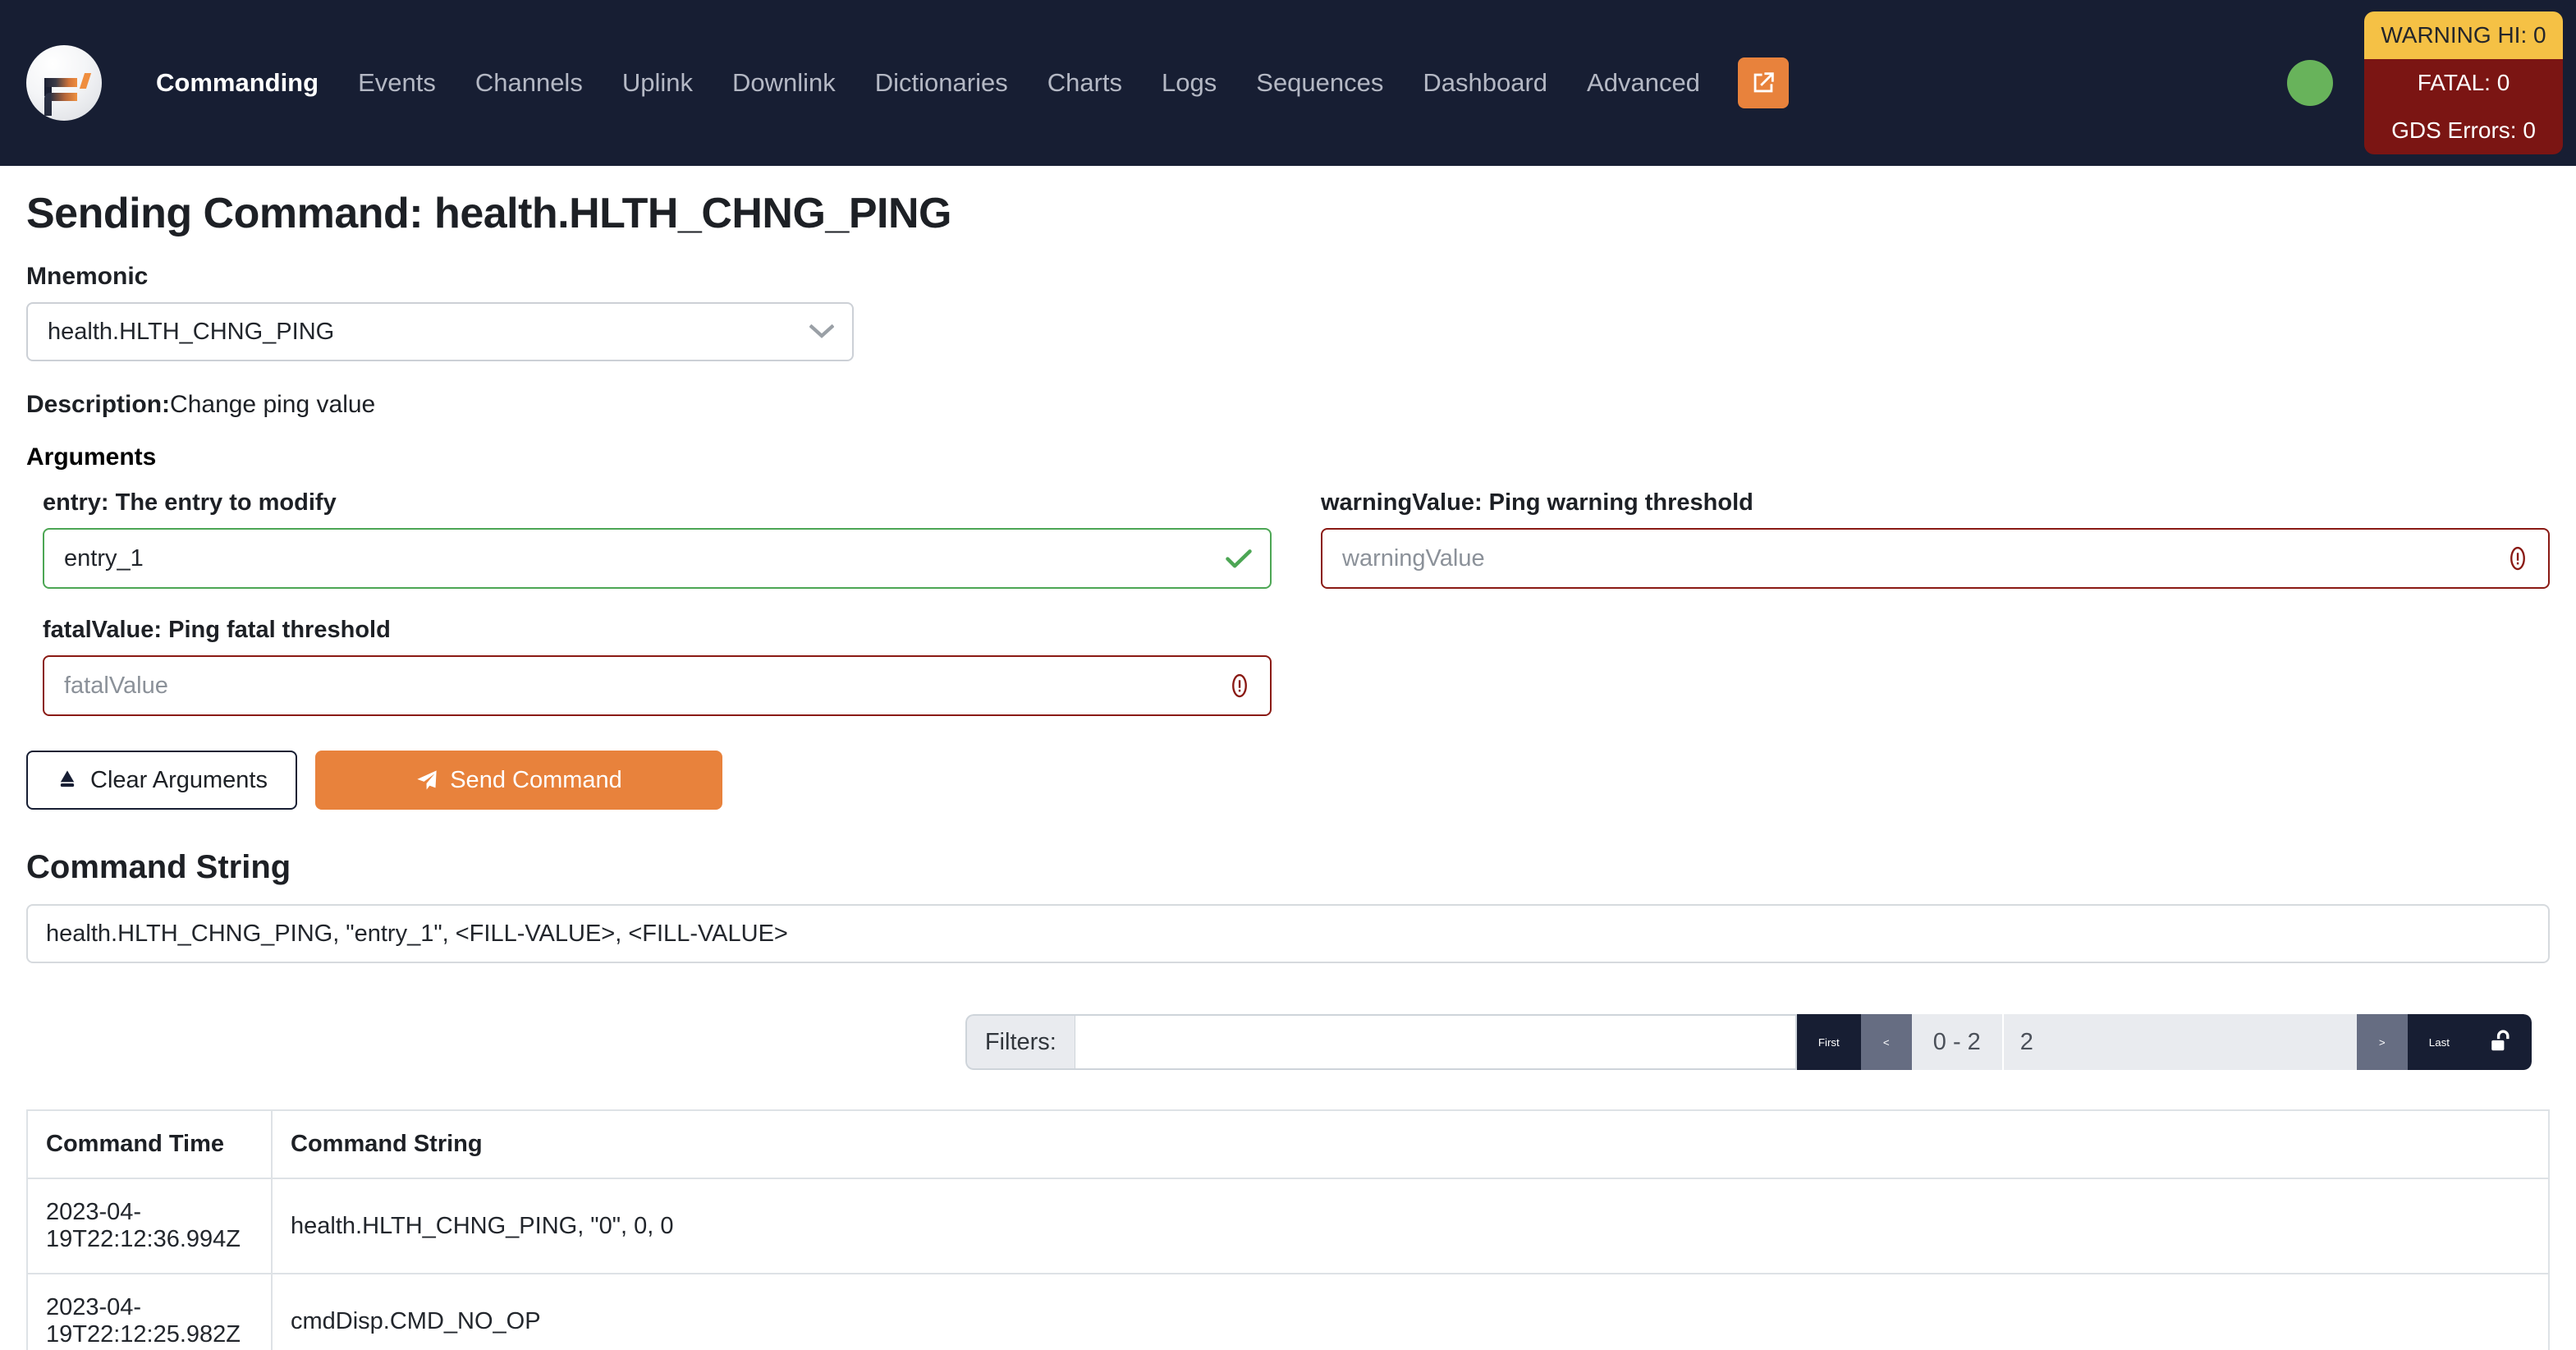 The height and width of the screenshot is (1350, 2576). I want to click on argument-input-wrapper-entry, so click(657, 559).